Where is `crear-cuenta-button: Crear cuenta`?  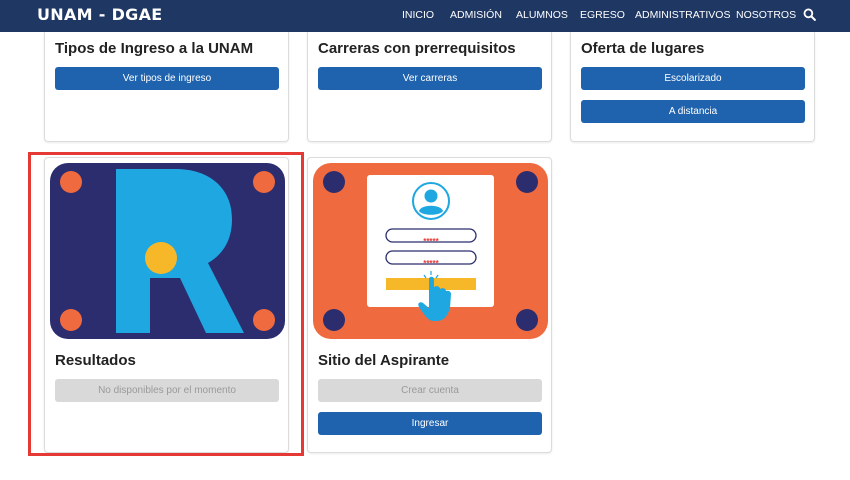 crear-cuenta-button: Crear cuenta is located at coordinates (430, 390).